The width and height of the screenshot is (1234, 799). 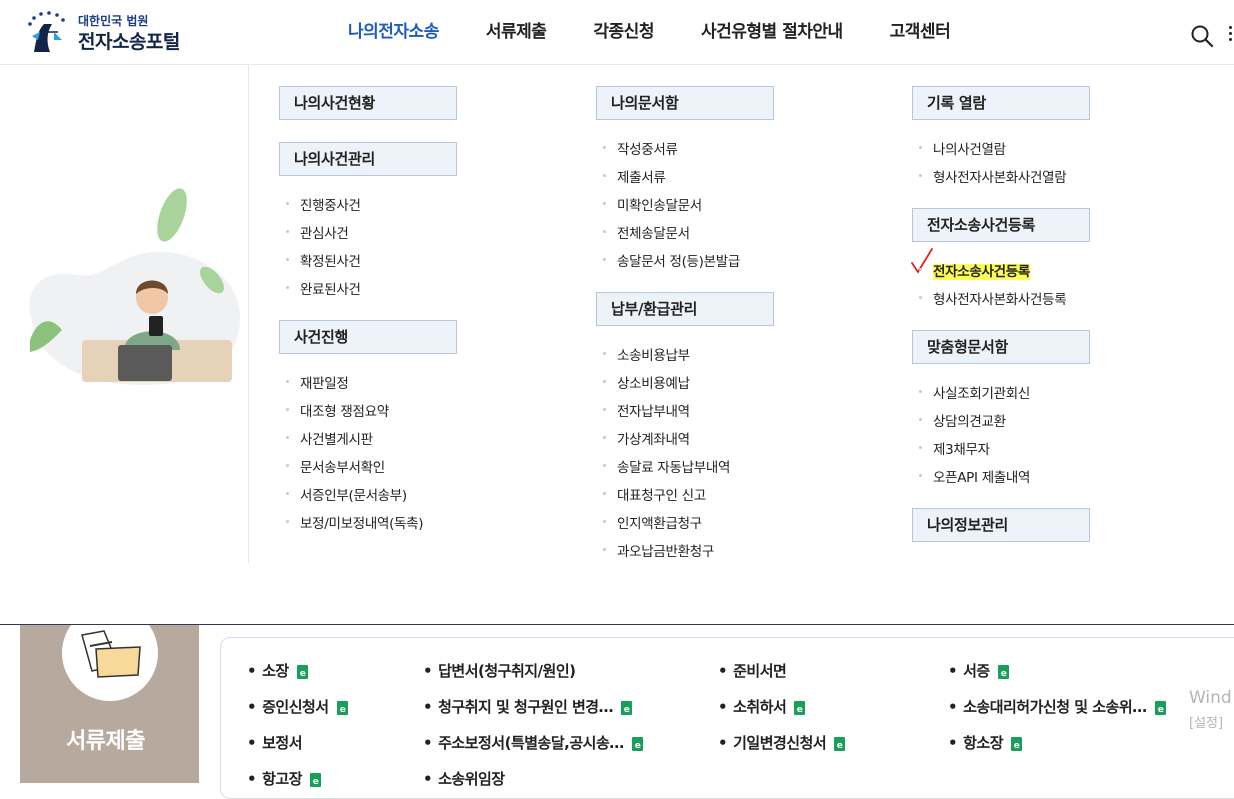 What do you see at coordinates (528, 706) in the screenshot?
I see `doc-link: • 청구취지 및 청구원인 변경… e` at bounding box center [528, 706].